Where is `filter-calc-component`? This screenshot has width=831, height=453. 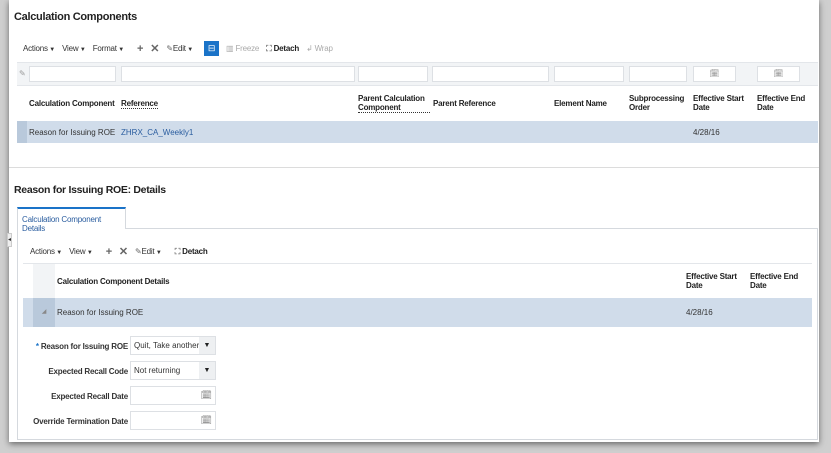
filter-calc-component is located at coordinates (72, 74).